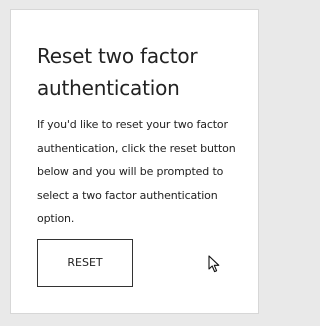 Image resolution: width=320 pixels, height=326 pixels. What do you see at coordinates (214, 264) in the screenshot?
I see `mouse-pointer-icon` at bounding box center [214, 264].